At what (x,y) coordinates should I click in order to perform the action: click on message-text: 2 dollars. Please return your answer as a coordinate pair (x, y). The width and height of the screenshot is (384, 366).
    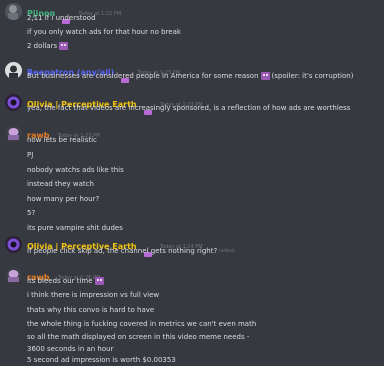
    Looking at the image, I should click on (42, 46).